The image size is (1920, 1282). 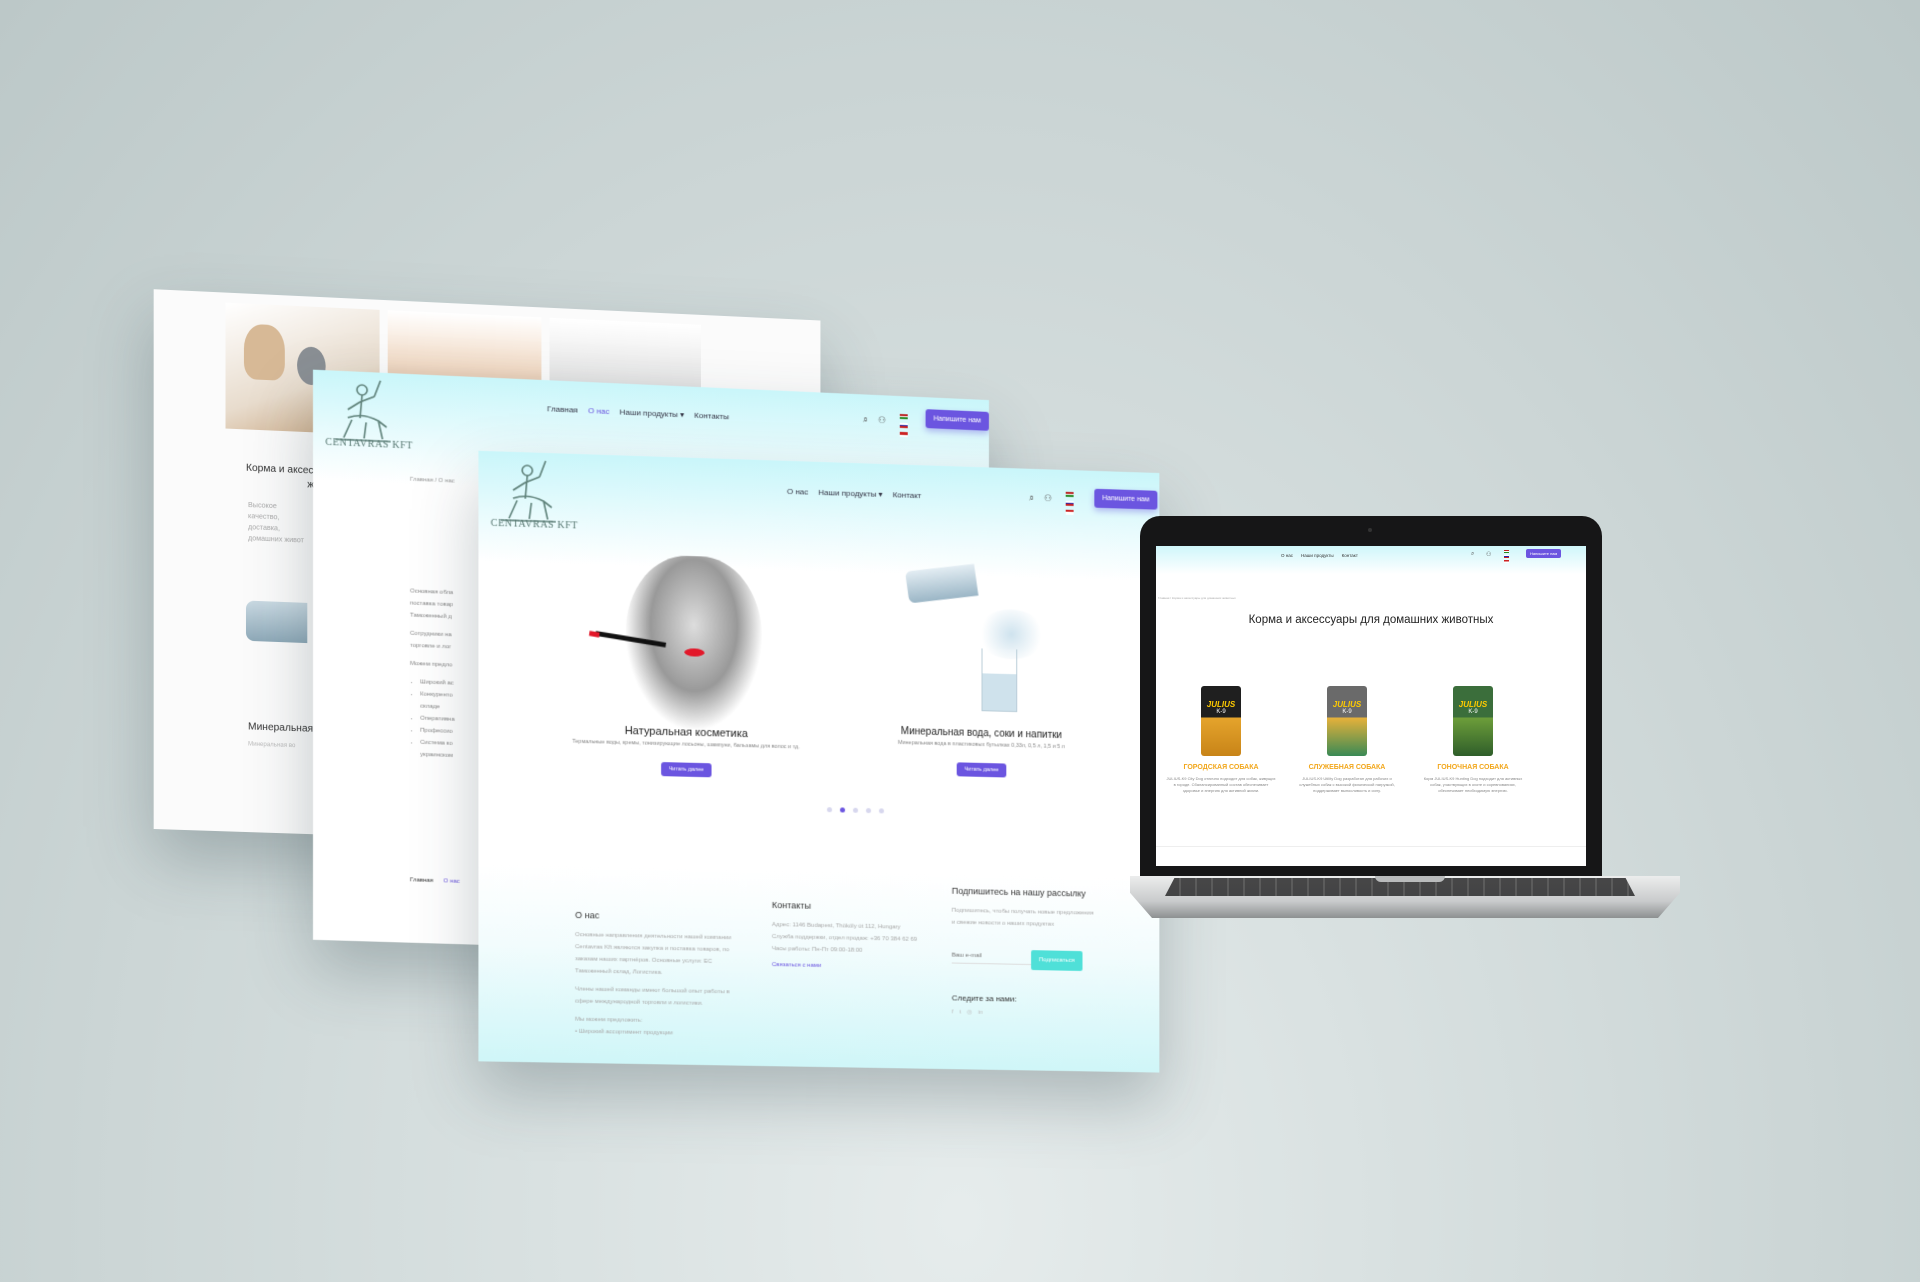 I want to click on footer-about-title: О нас, so click(x=663, y=917).